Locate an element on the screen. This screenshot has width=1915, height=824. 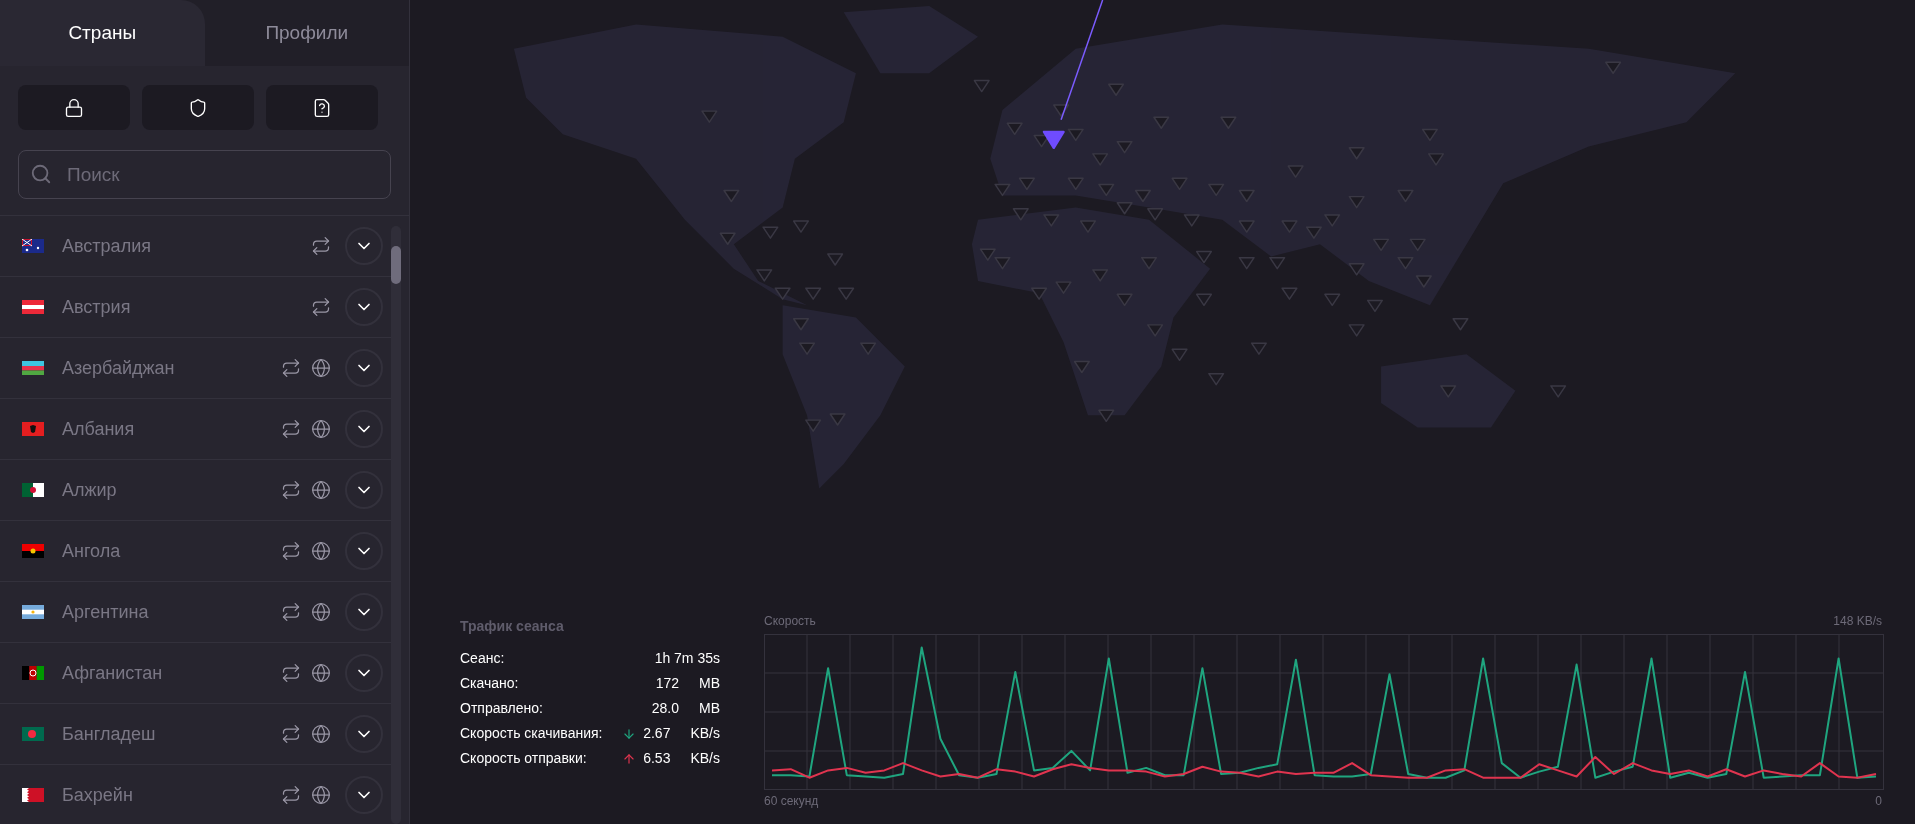
device-button is located at coordinates (322, 107).